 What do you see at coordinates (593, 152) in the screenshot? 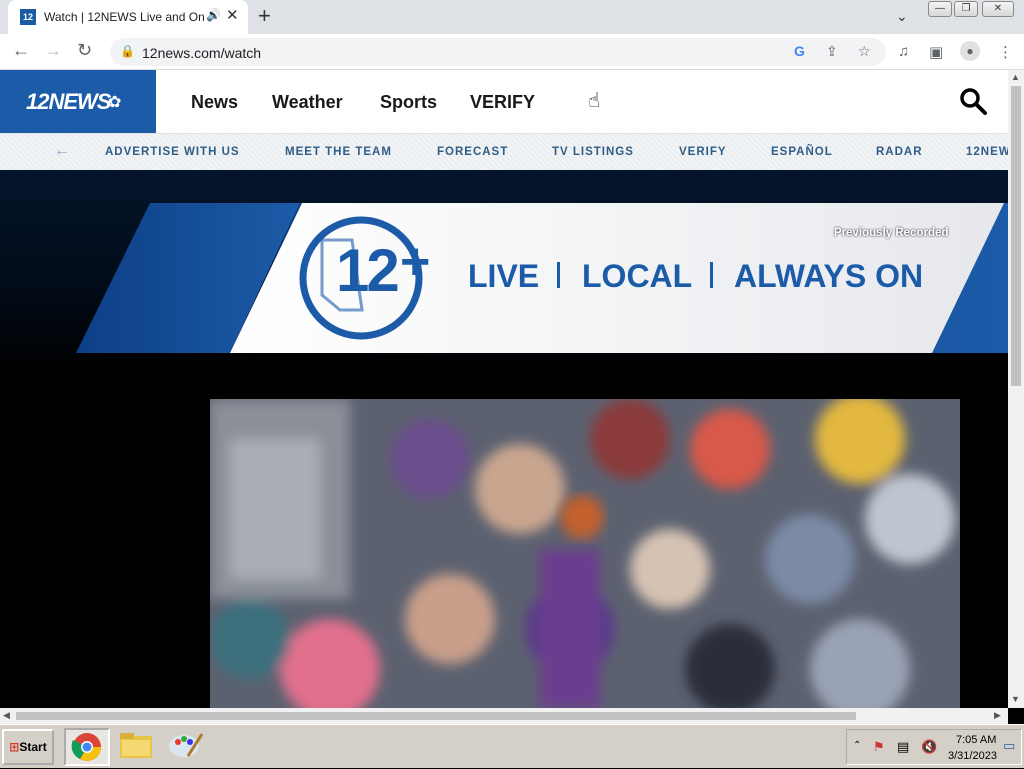
I see `subnav-tv-listings: TV LISTINGS` at bounding box center [593, 152].